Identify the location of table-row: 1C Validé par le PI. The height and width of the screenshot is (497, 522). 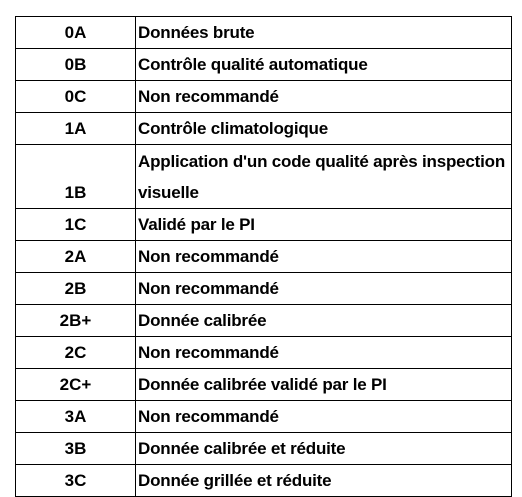
(263, 224).